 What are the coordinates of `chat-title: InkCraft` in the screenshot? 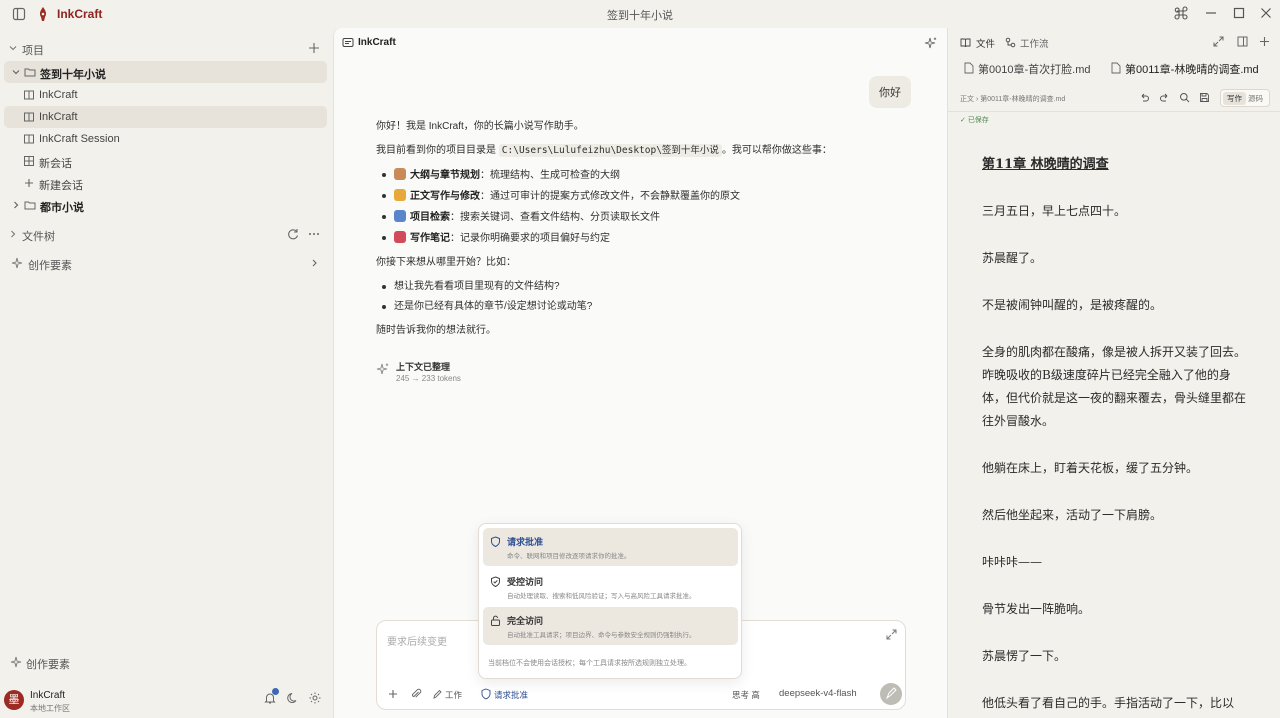 It's located at (377, 42).